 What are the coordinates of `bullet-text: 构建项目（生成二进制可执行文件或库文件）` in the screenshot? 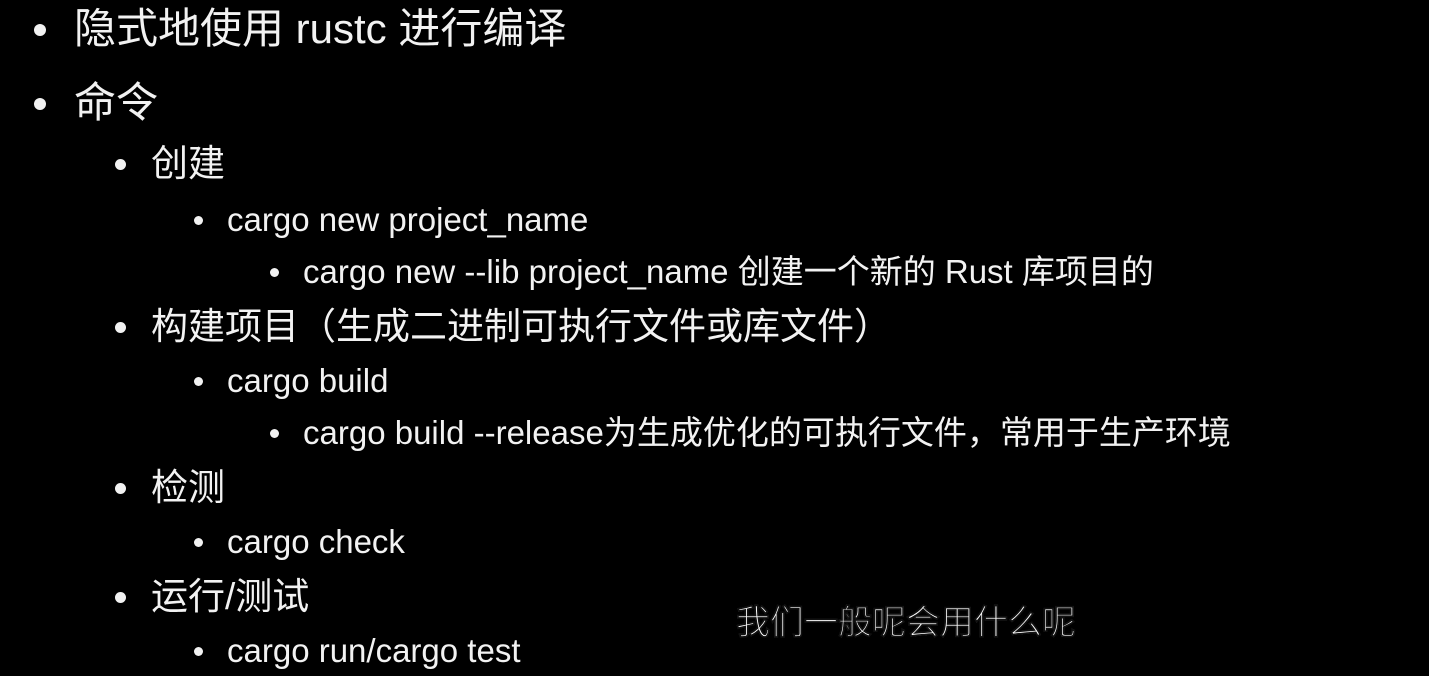 It's located at (521, 326).